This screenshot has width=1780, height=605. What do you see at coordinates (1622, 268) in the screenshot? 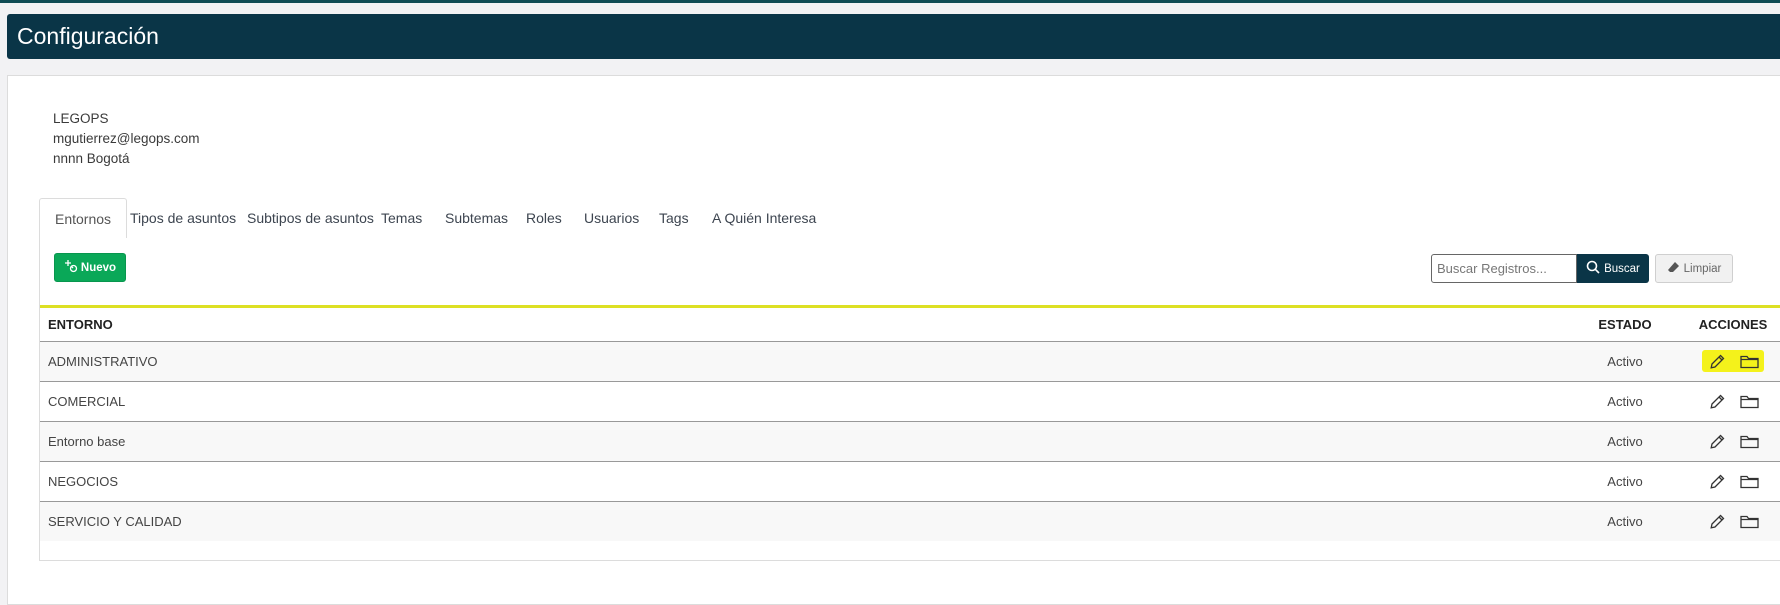
I see `search-button-label: Buscar` at bounding box center [1622, 268].